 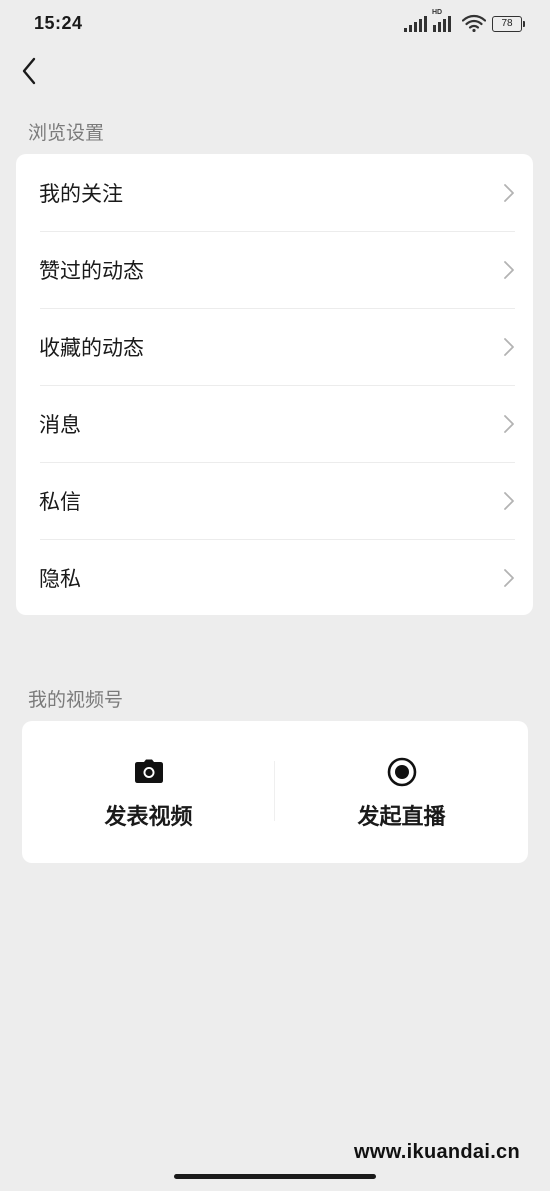 What do you see at coordinates (76, 700) in the screenshot?
I see `my-channel-title: 我的视频号` at bounding box center [76, 700].